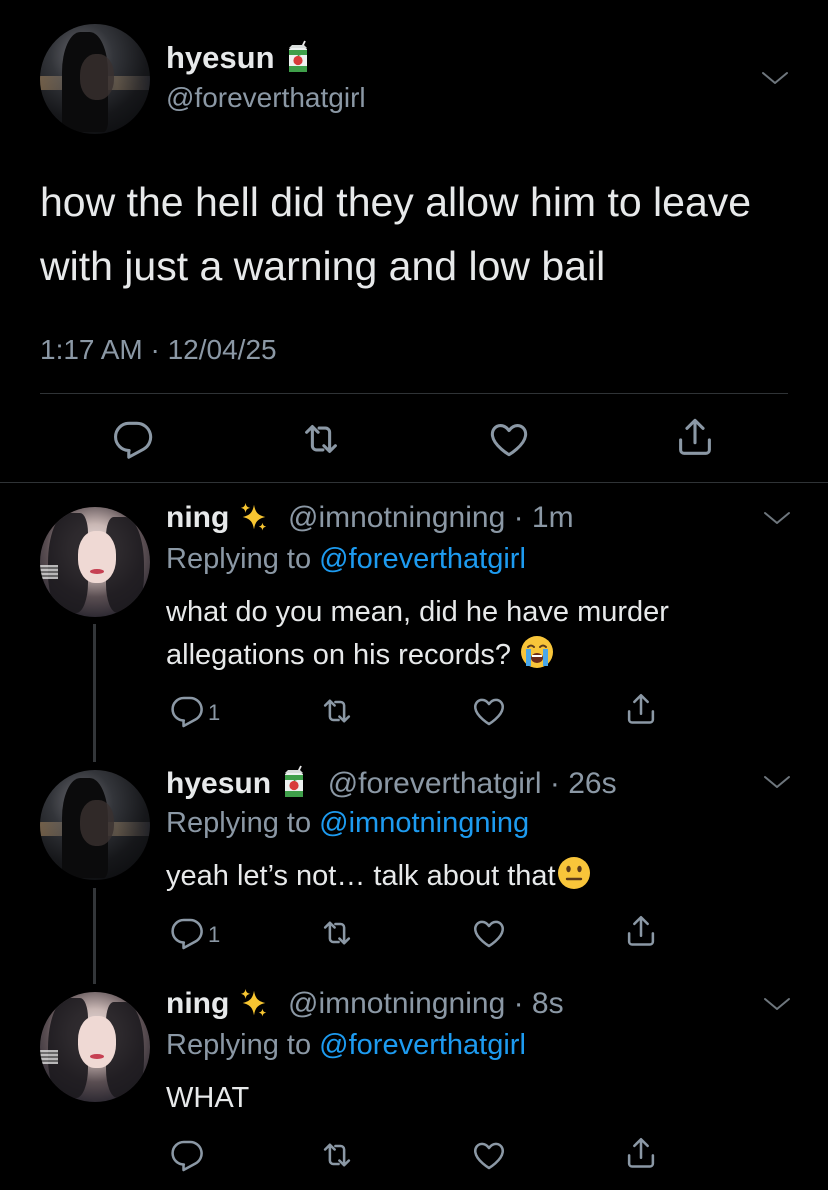 This screenshot has width=828, height=1190. Describe the element at coordinates (424, 823) in the screenshot. I see `replying-to-link: @imnotningning` at that location.